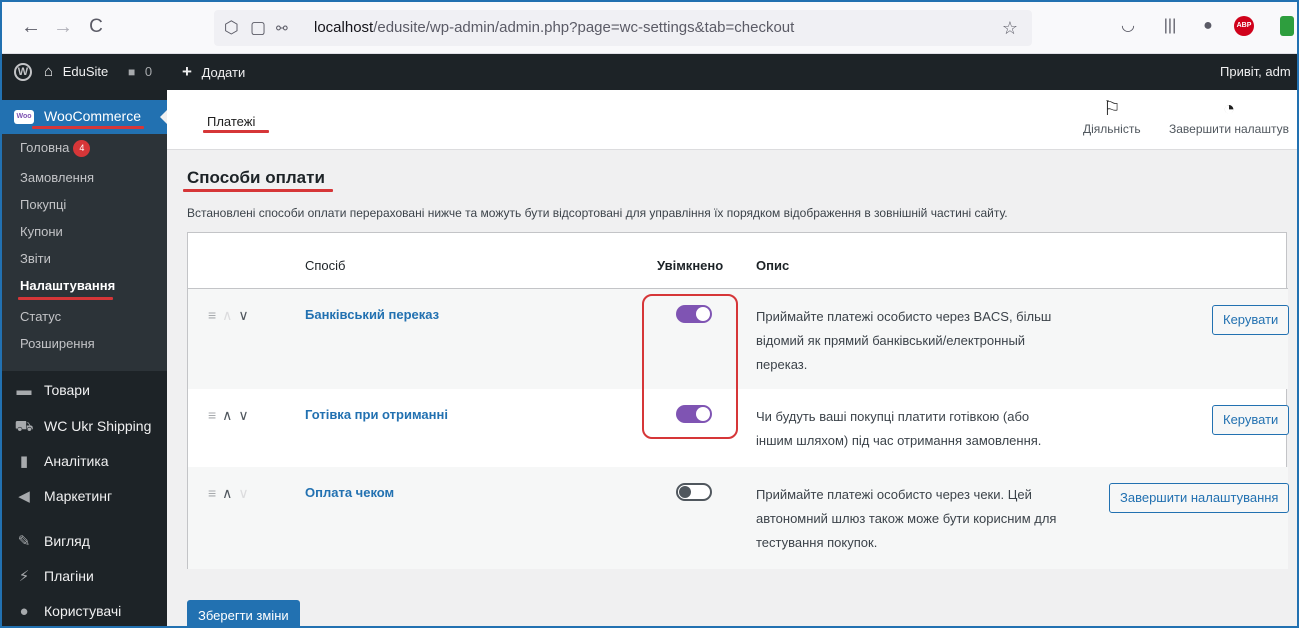 The width and height of the screenshot is (1299, 628). Describe the element at coordinates (24, 426) in the screenshot. I see `truck-icon: ⛟` at that location.